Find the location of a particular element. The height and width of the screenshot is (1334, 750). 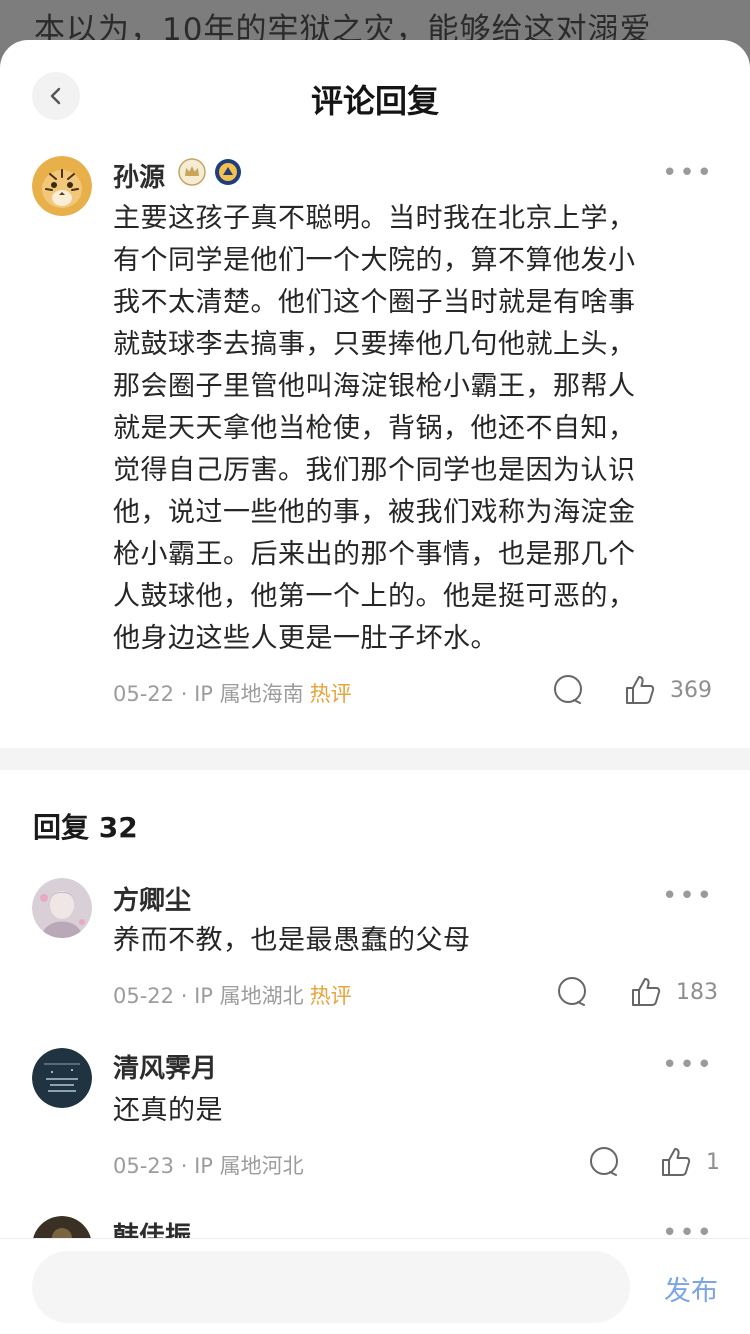

comment-location: IP 属地海南 is located at coordinates (249, 694).